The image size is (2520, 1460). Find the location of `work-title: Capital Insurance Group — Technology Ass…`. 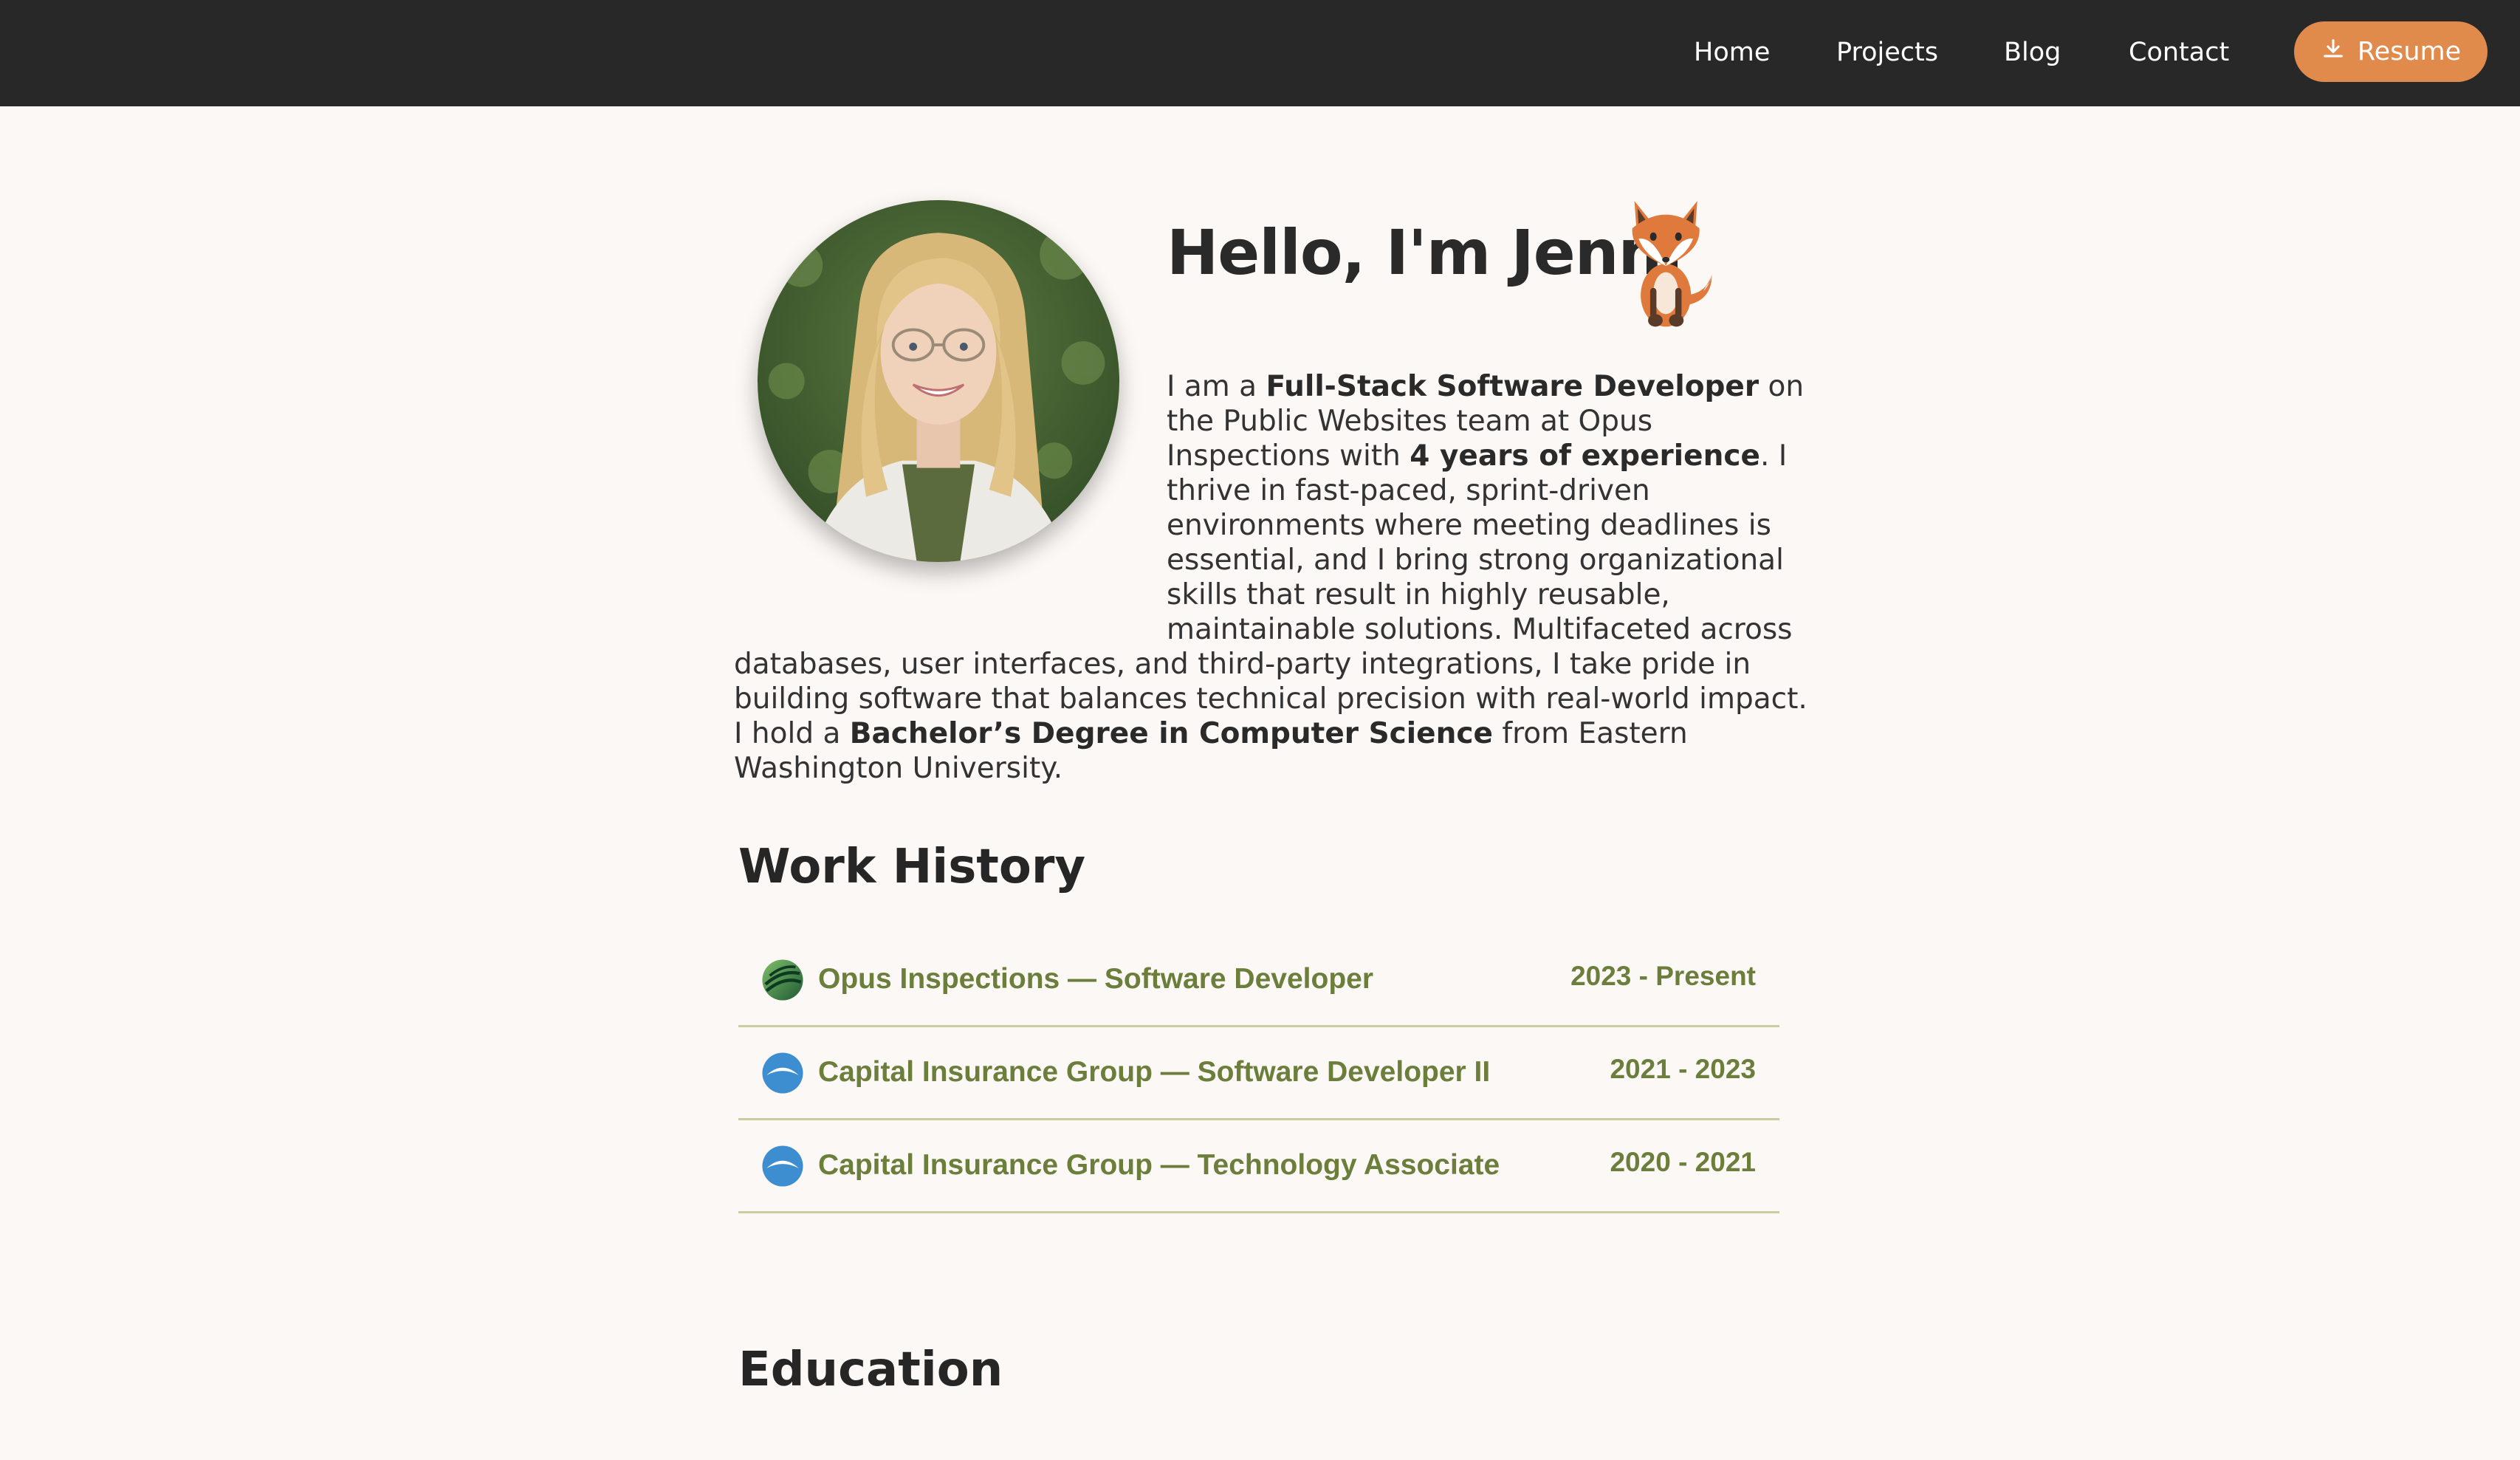

work-title: Capital Insurance Group — Technology Ass… is located at coordinates (1159, 1165).